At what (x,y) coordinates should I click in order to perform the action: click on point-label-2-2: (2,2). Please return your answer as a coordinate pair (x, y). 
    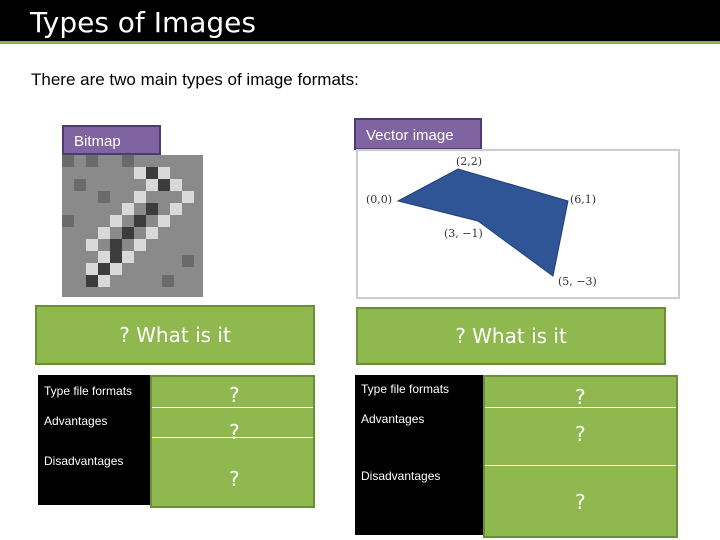
    Looking at the image, I should click on (469, 161).